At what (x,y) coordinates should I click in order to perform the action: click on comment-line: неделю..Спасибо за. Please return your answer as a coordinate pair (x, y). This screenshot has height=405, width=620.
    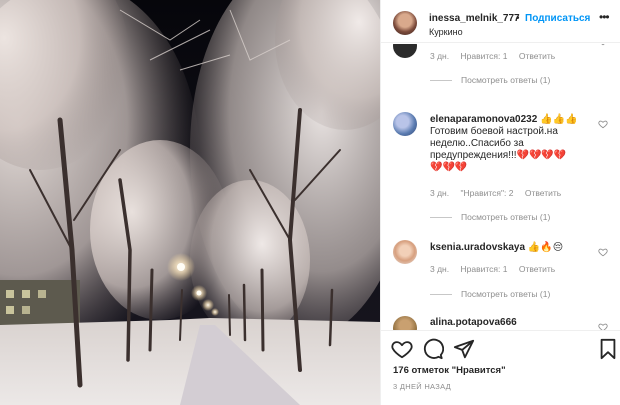
    Looking at the image, I should click on (477, 143).